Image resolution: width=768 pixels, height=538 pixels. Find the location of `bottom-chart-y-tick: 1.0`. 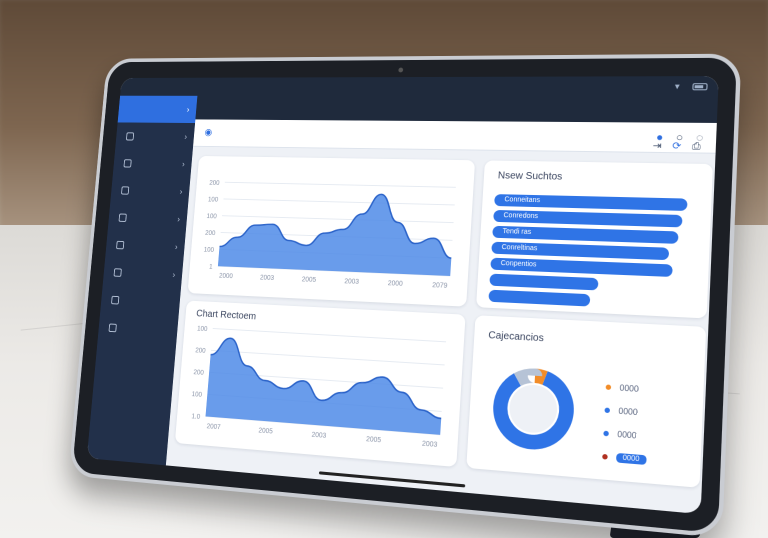

bottom-chart-y-tick: 1.0 is located at coordinates (195, 417).